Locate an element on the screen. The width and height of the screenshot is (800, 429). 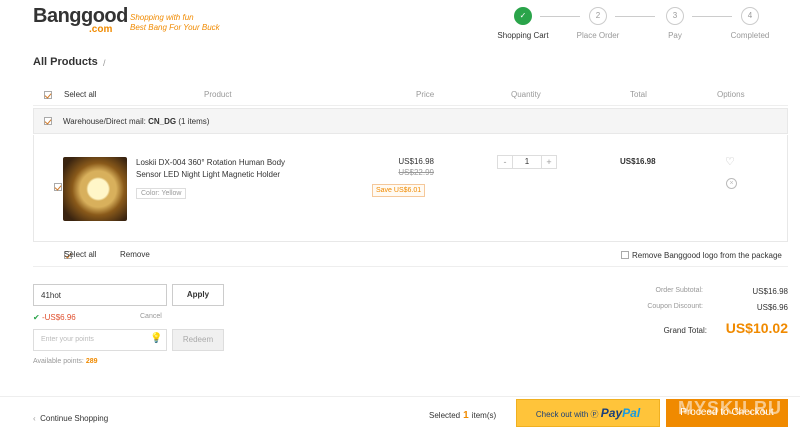
bottom-select-all-label: Select all is located at coordinates (80, 254).